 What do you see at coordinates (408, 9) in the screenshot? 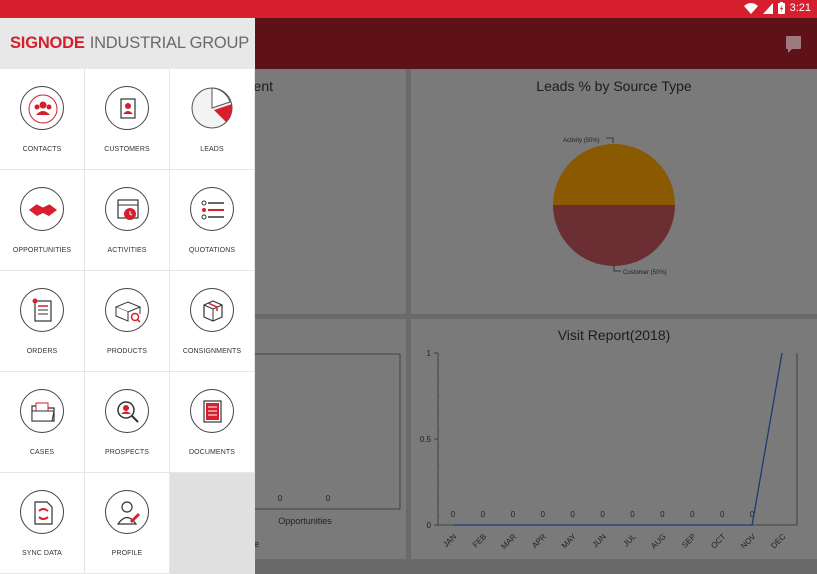
I see `status-bar: 3:21` at bounding box center [408, 9].